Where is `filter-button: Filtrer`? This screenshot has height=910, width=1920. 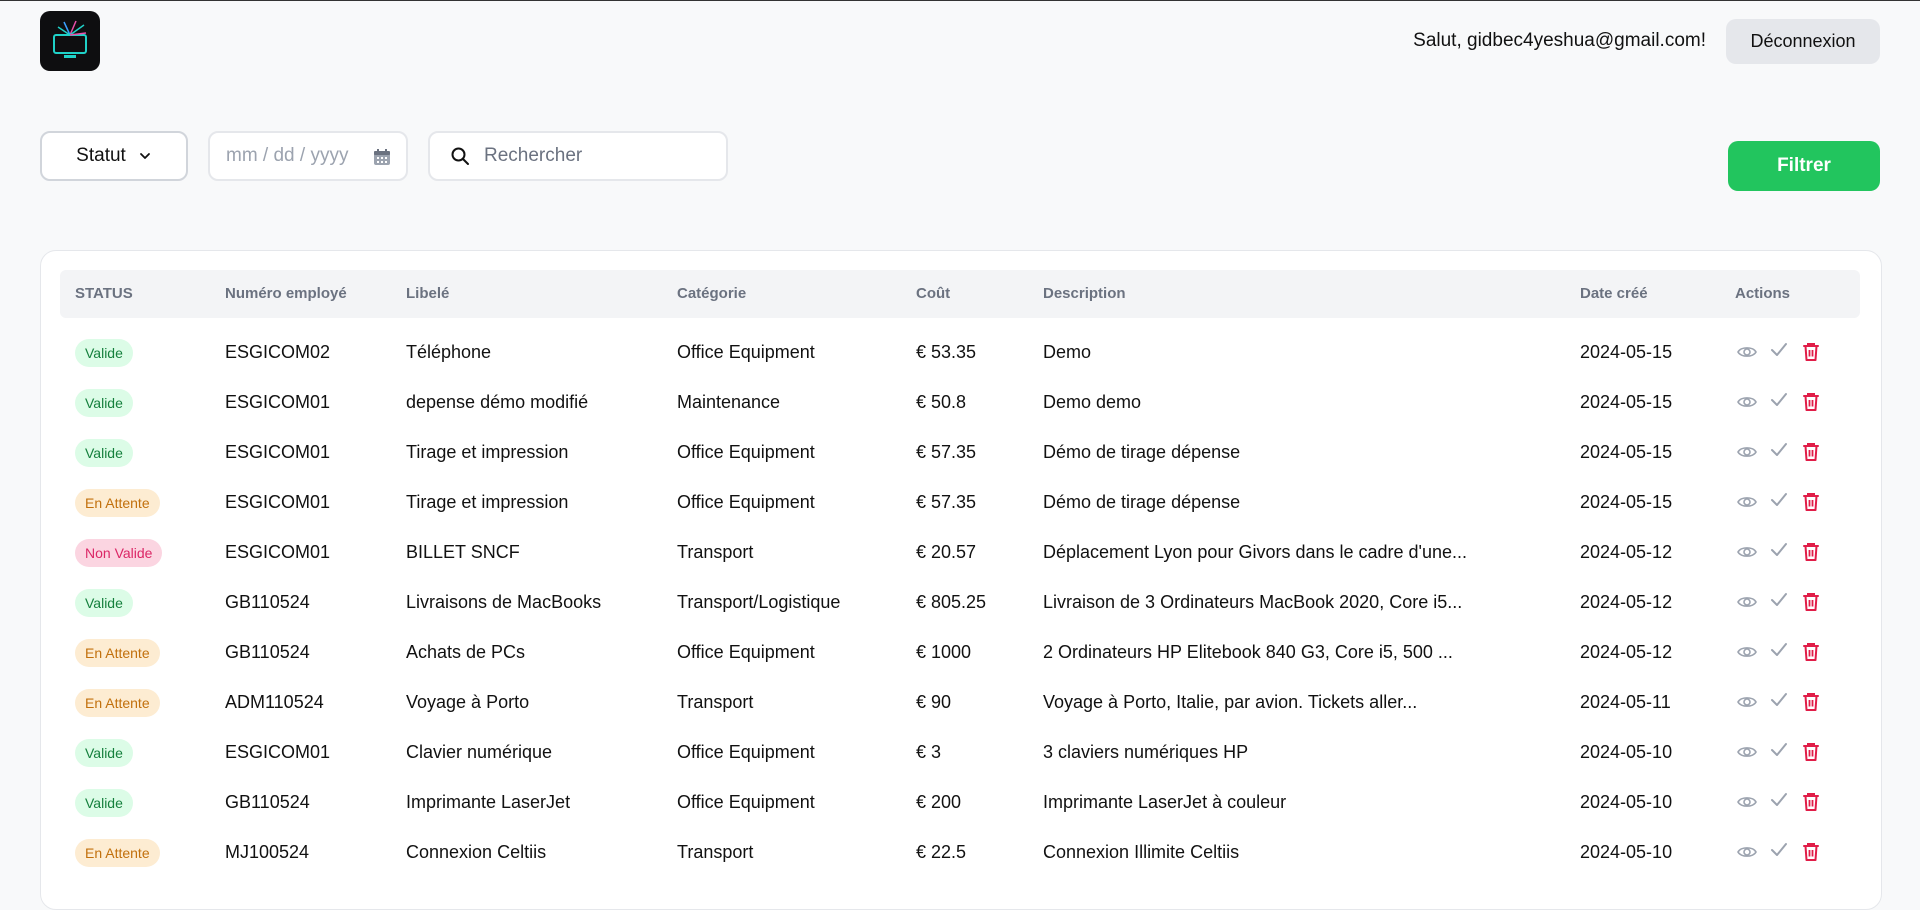 filter-button: Filtrer is located at coordinates (1804, 166).